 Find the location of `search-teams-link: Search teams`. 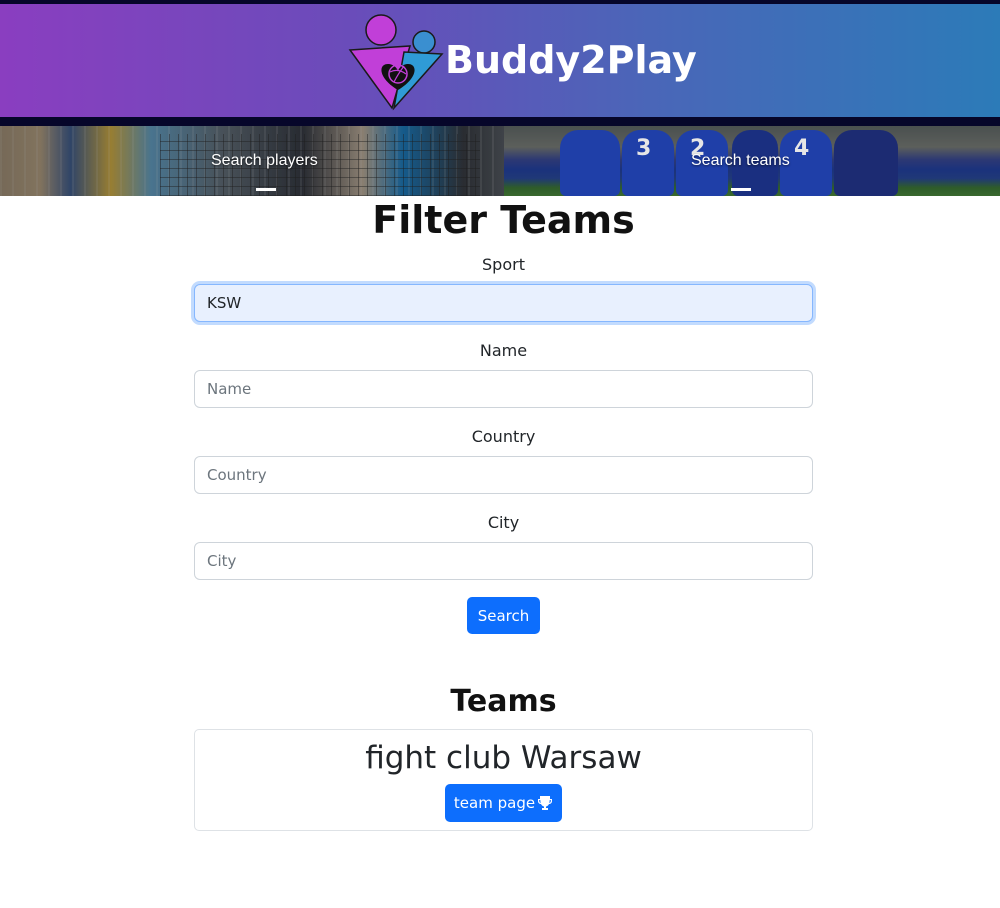

search-teams-link: Search teams is located at coordinates (740, 161).